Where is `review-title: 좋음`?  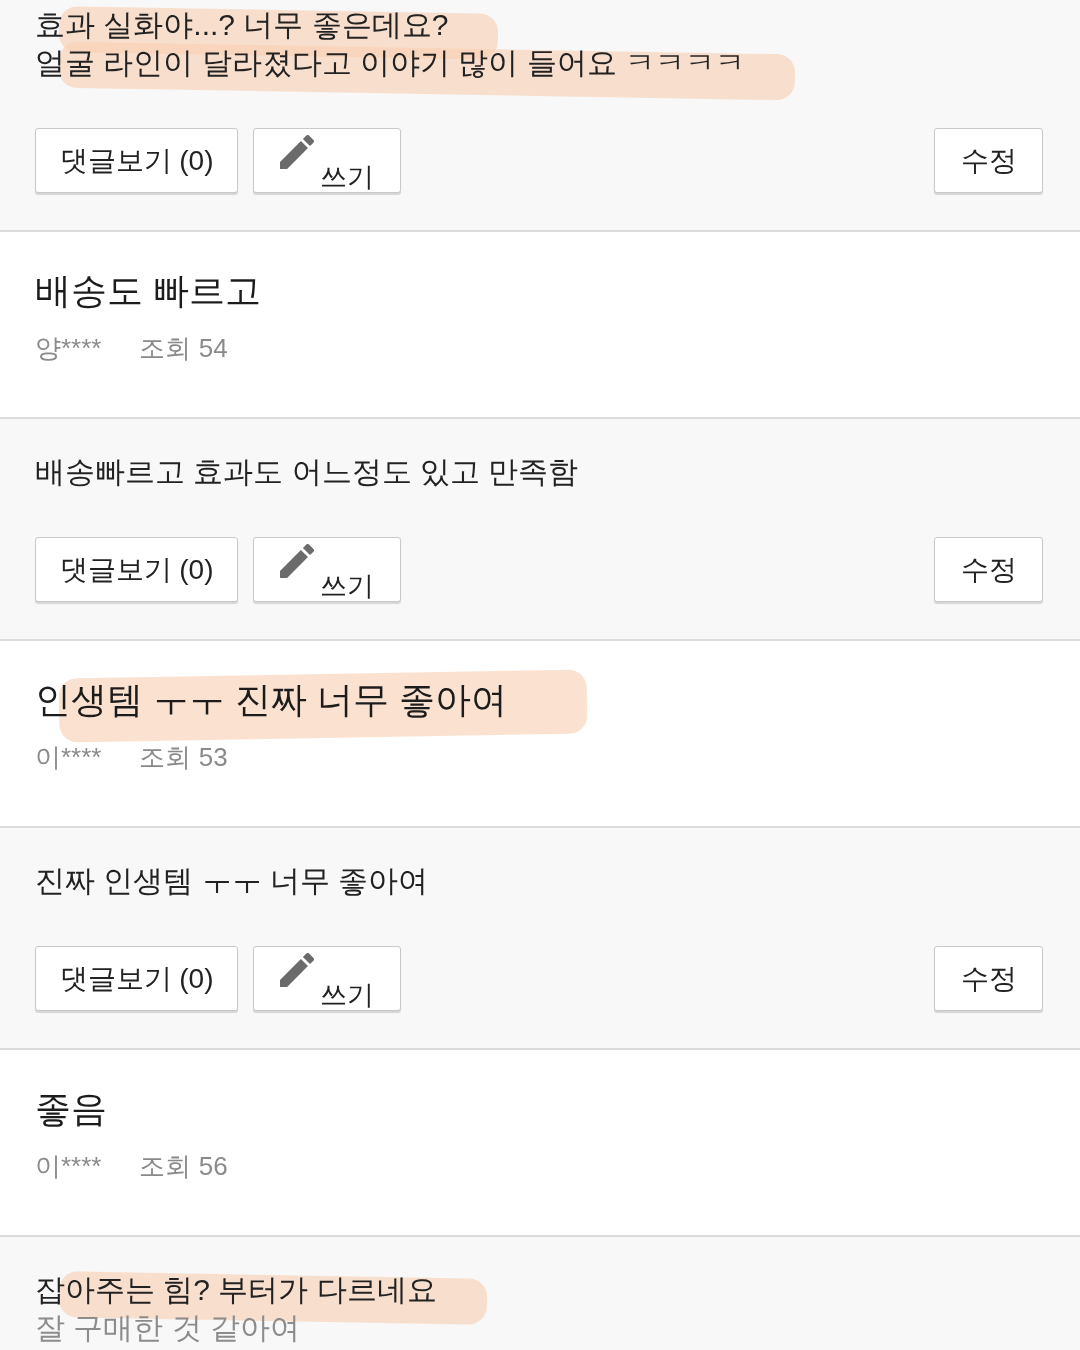 review-title: 좋음 is located at coordinates (71, 1109).